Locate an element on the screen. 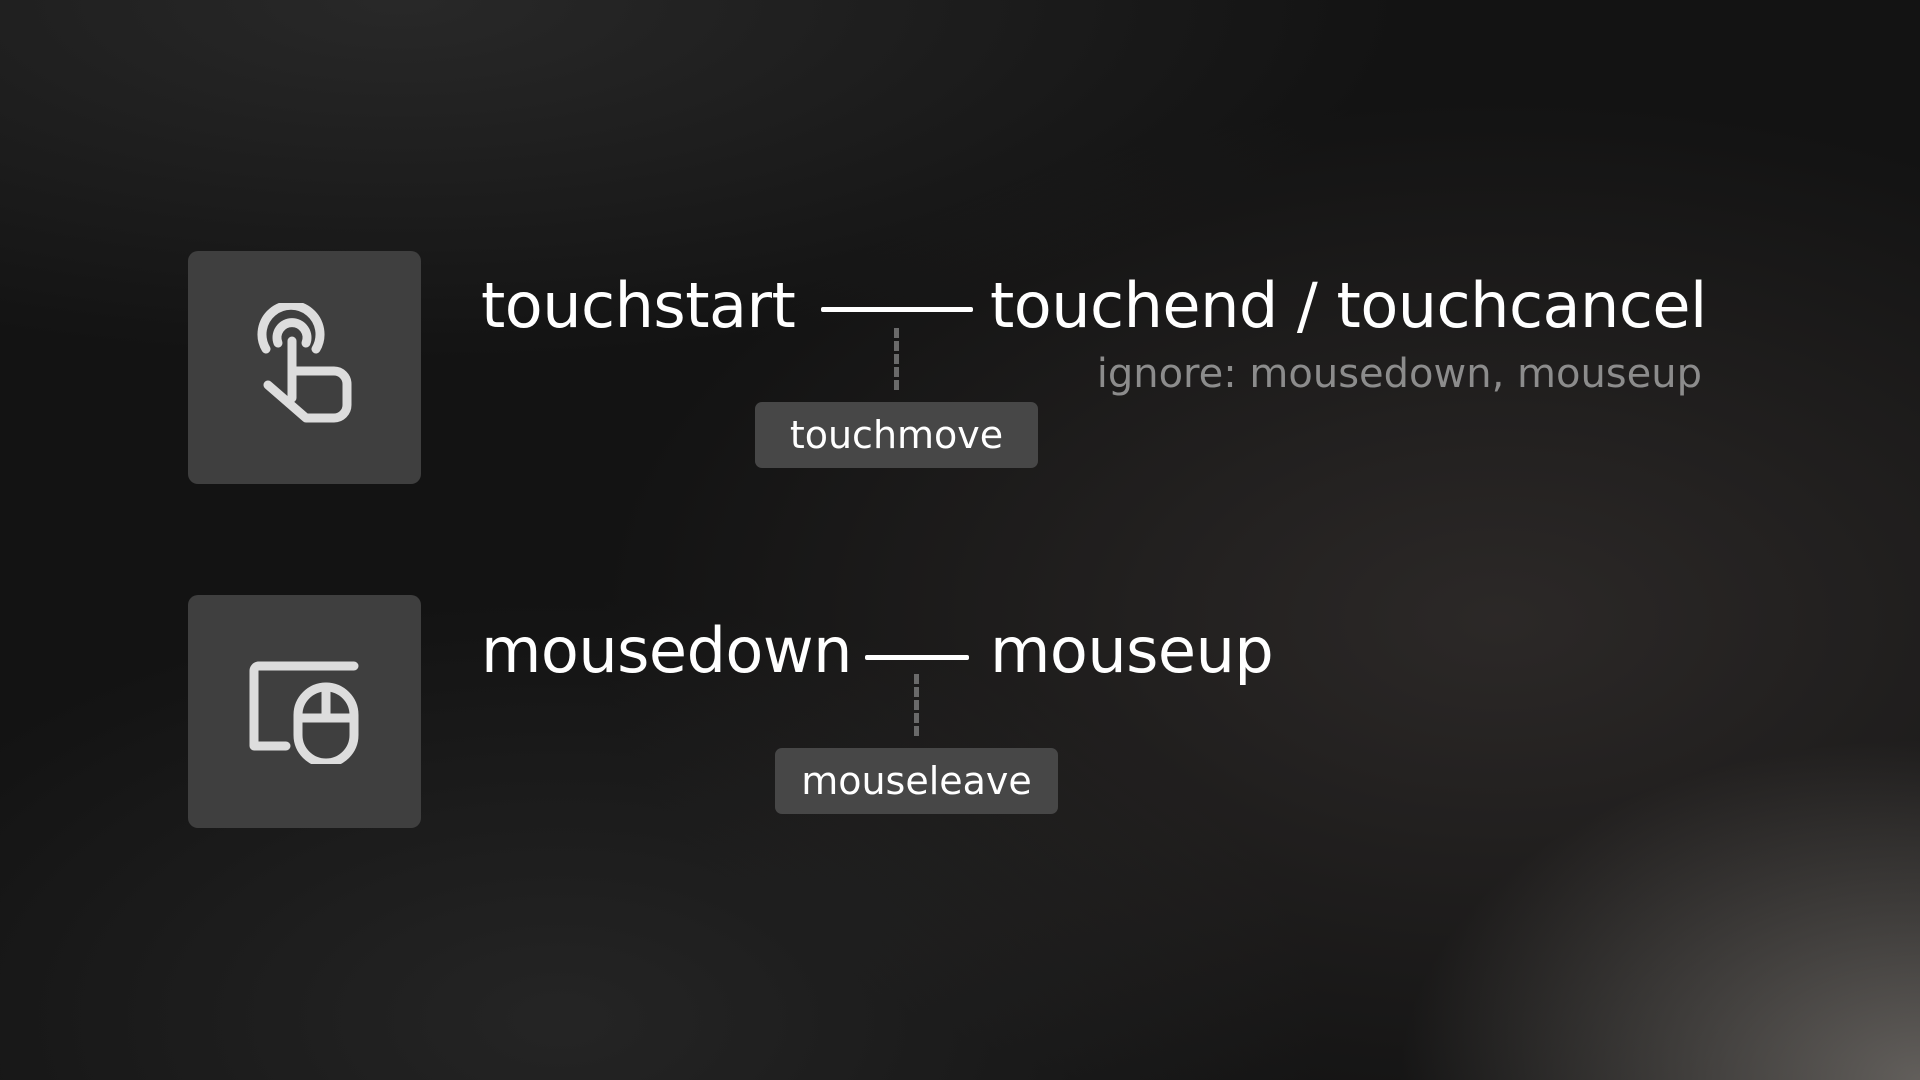 This screenshot has height=1080, width=1920. mouse-icon is located at coordinates (303, 712).